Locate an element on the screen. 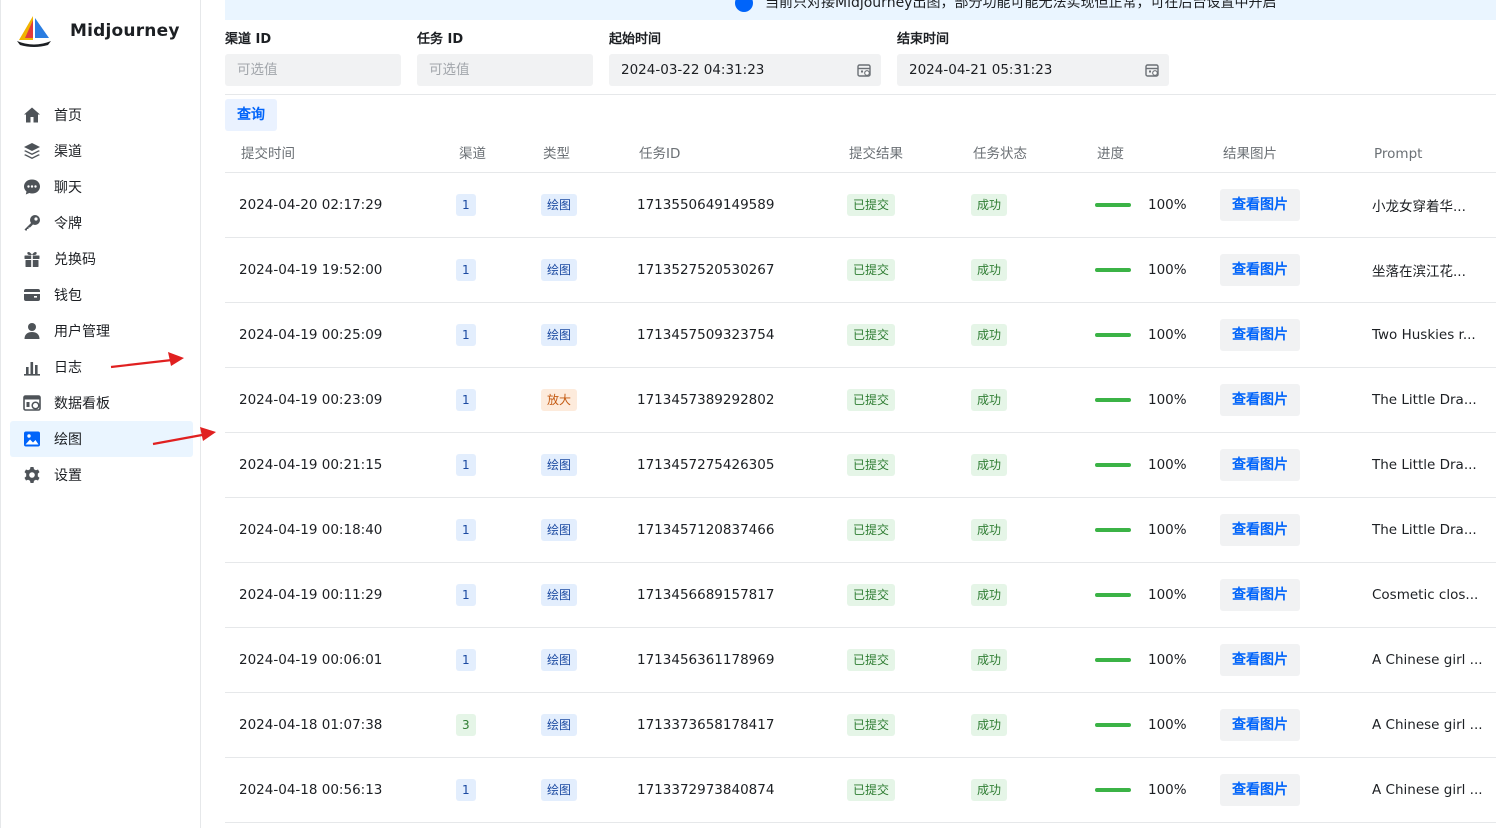 Image resolution: width=1496 pixels, height=828 pixels. task-id: 1713456361178969 is located at coordinates (706, 660).